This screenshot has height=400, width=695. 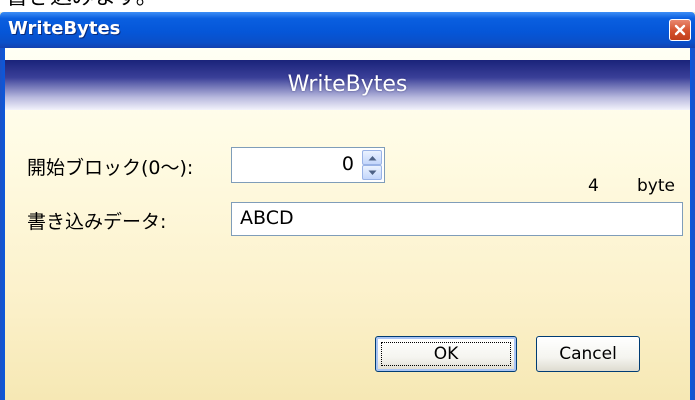 I want to click on ok-button: OK, so click(x=446, y=354).